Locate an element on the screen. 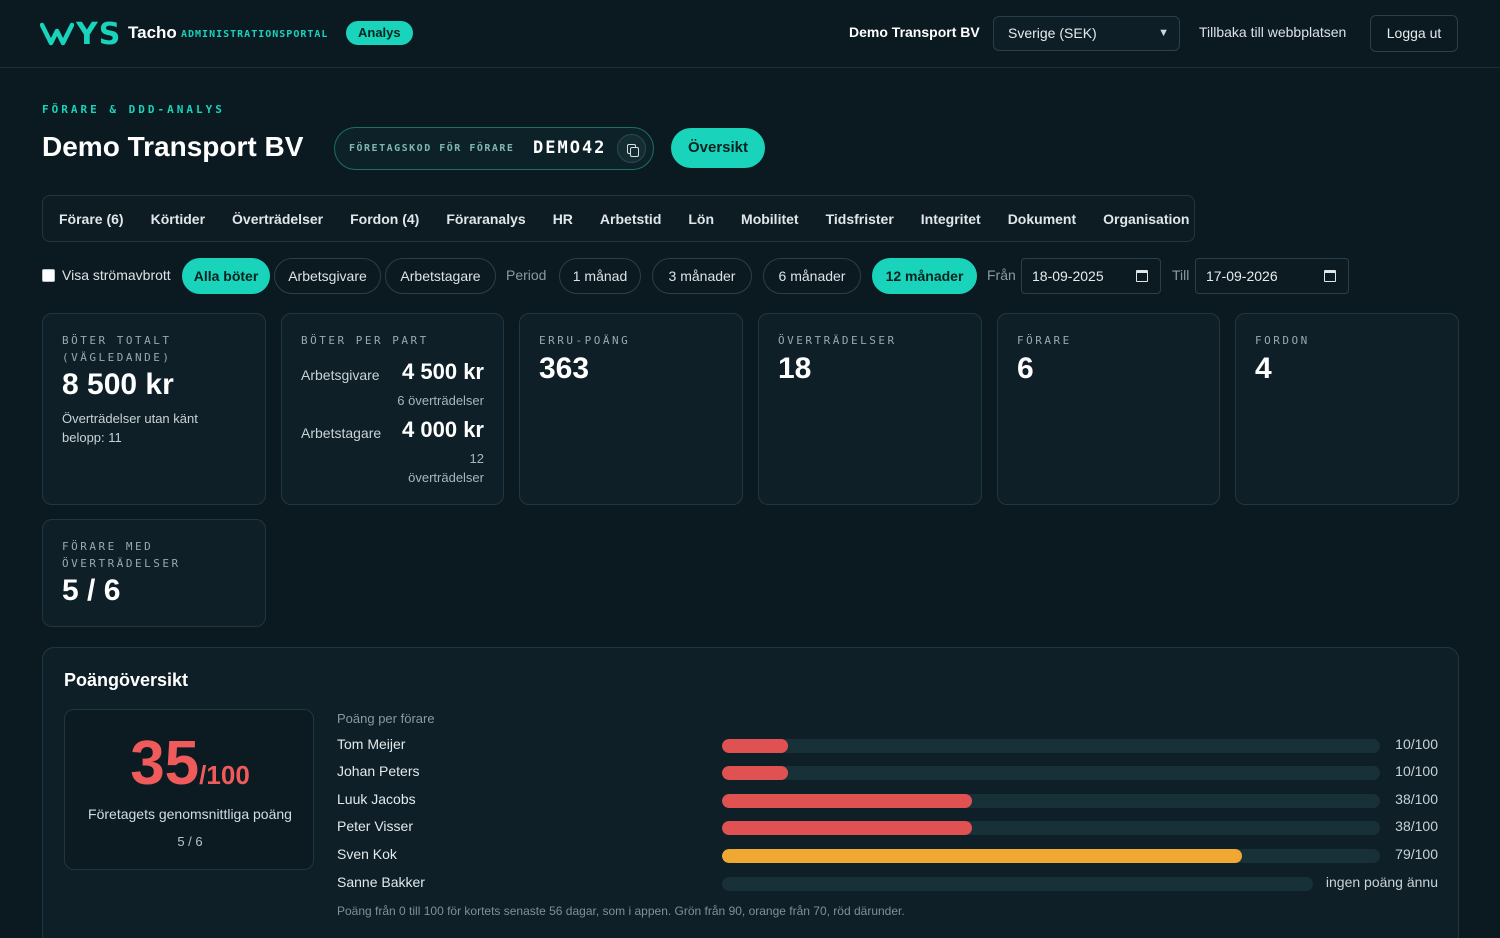  driver-name: Johan Peters is located at coordinates (378, 771).